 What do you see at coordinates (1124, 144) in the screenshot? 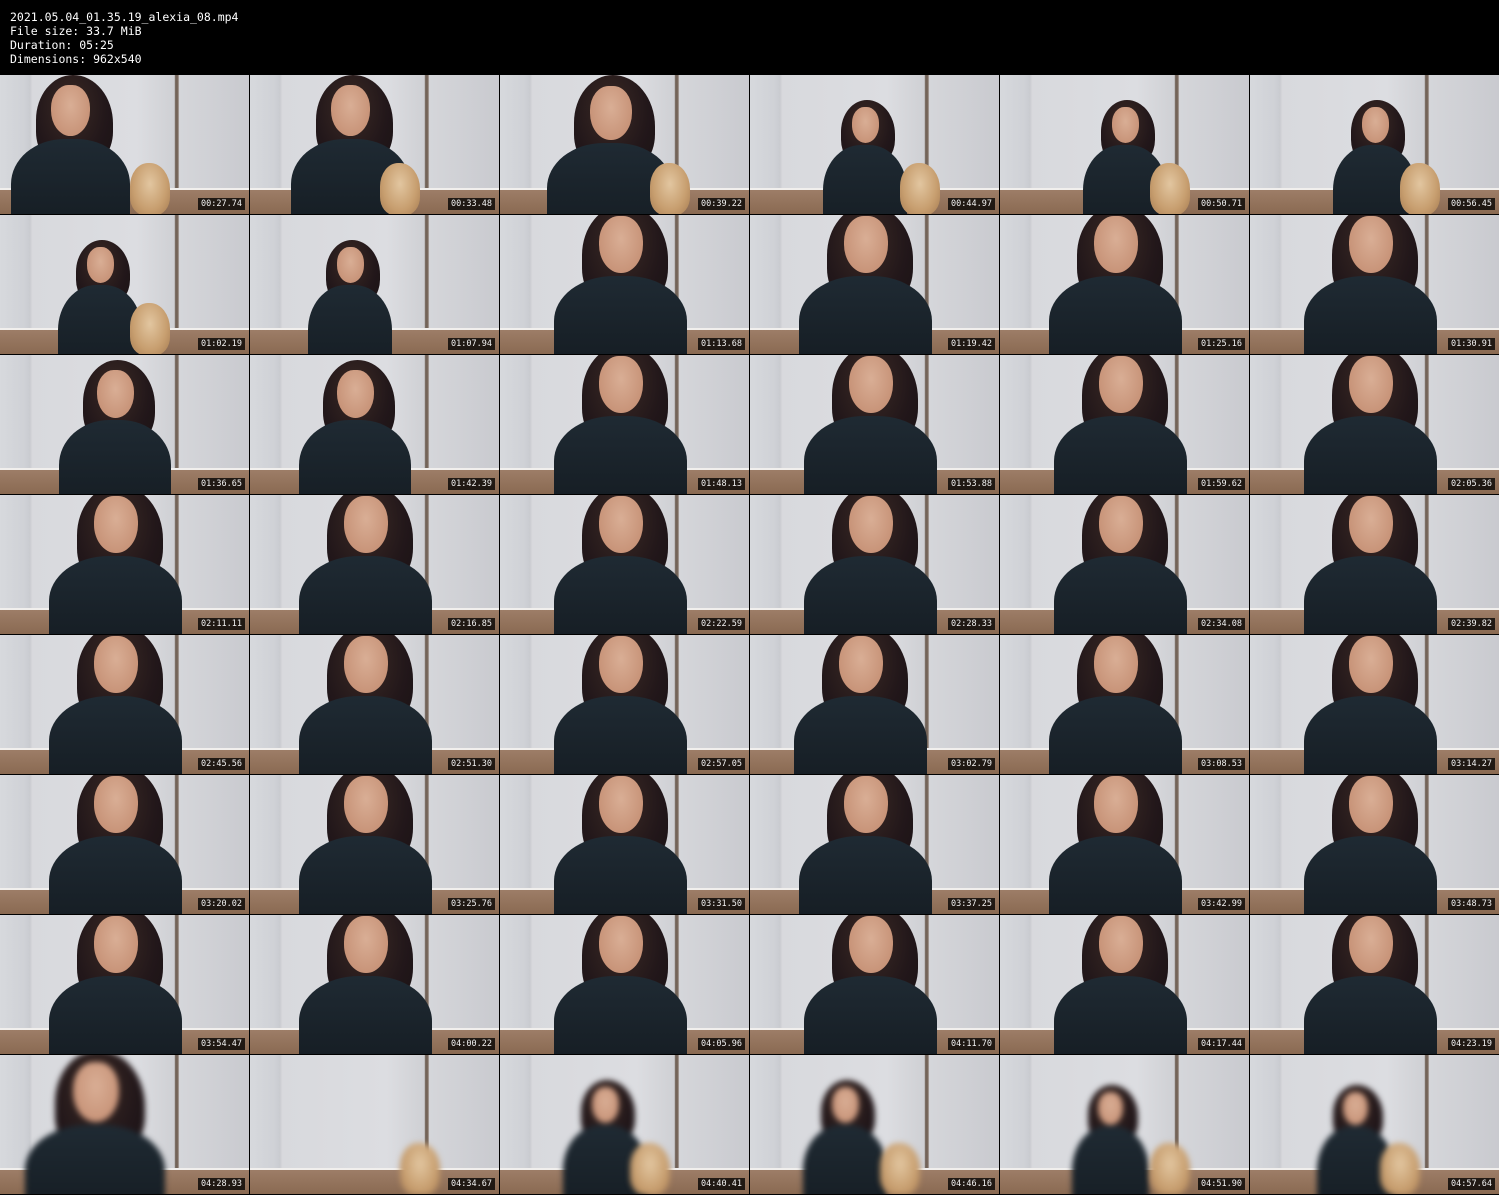
I see `video-thumbnail: 00:50.71` at bounding box center [1124, 144].